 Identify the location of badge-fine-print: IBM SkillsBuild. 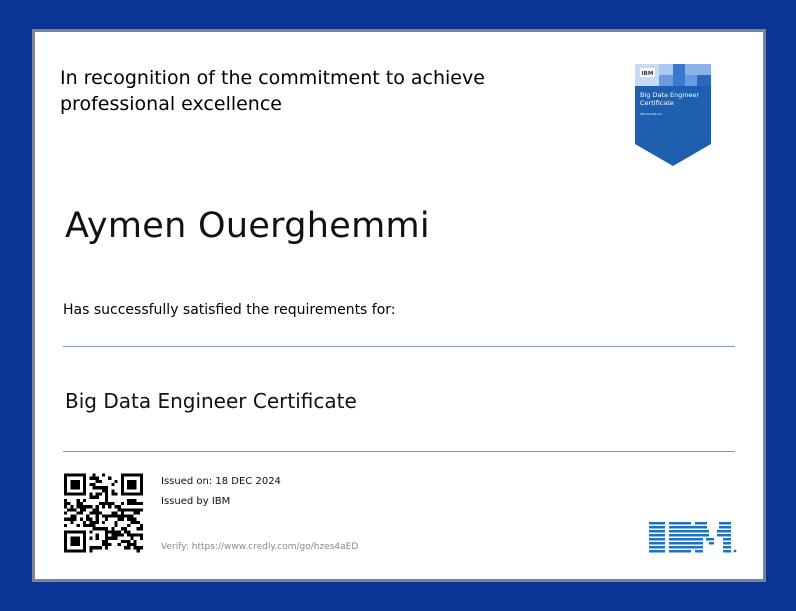
(651, 114).